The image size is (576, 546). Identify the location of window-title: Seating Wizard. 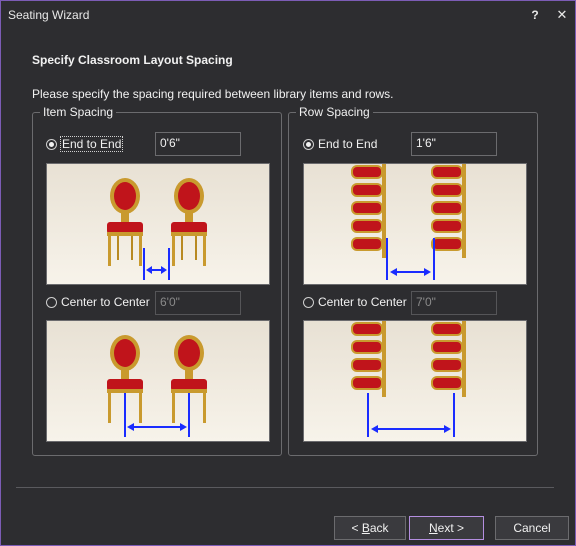
(49, 15).